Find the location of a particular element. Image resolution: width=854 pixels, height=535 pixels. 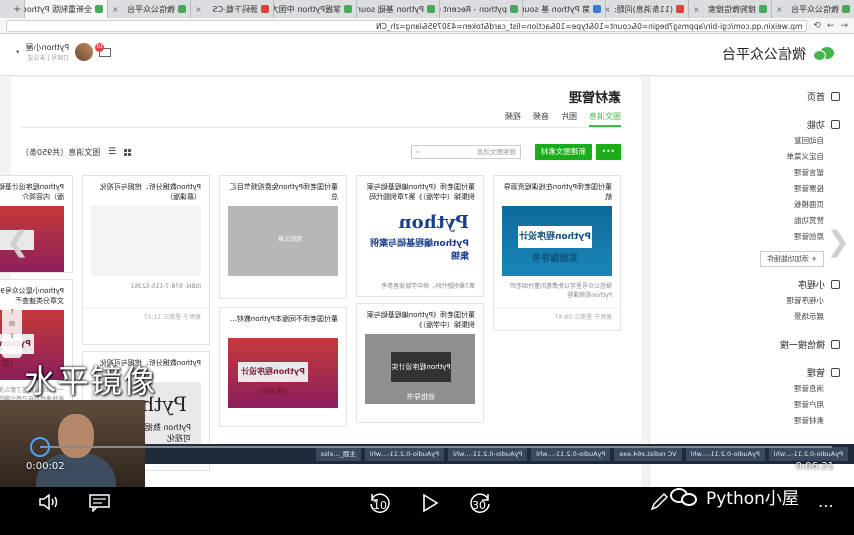

user-name: Python小屋 is located at coordinates (47, 47).